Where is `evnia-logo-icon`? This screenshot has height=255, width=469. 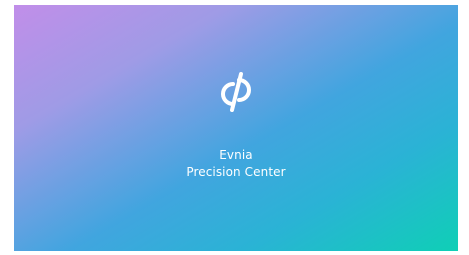
evnia-logo-icon is located at coordinates (236, 92).